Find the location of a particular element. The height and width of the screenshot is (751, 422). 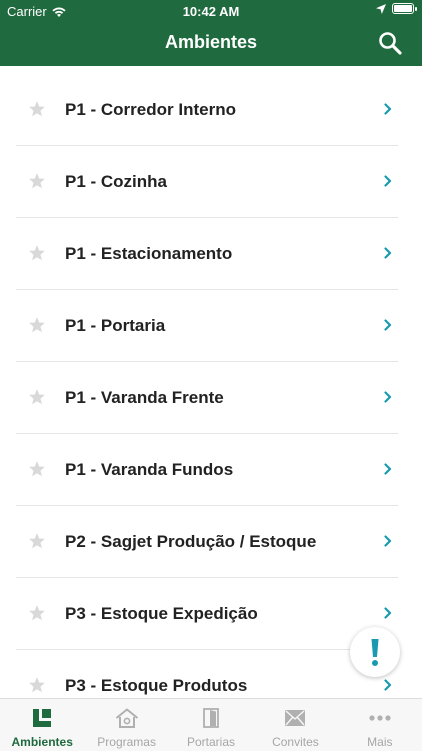

list-item-label: P1 - Corredor Interno is located at coordinates (150, 109).